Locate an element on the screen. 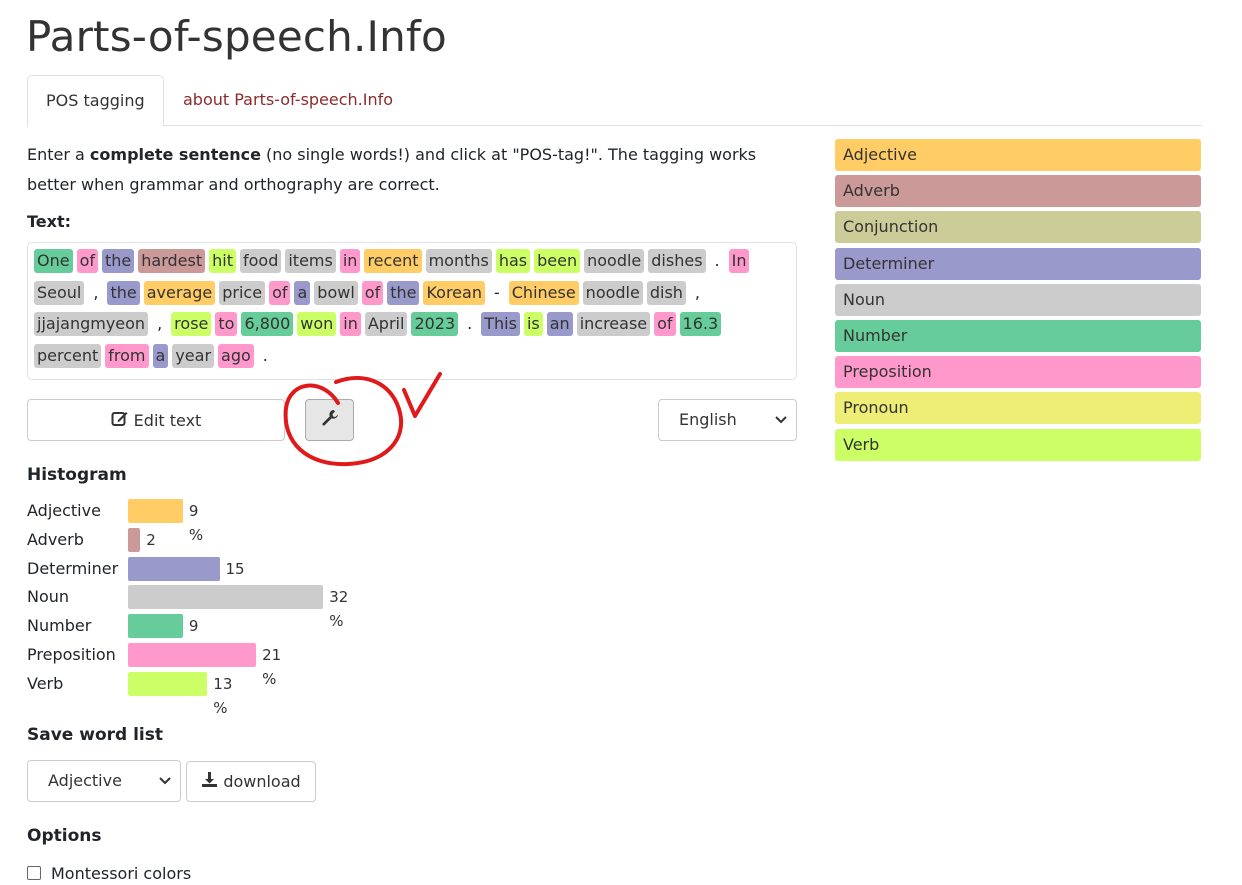 Image resolution: width=1242 pixels, height=885 pixels. punctuation: - is located at coordinates (496, 292).